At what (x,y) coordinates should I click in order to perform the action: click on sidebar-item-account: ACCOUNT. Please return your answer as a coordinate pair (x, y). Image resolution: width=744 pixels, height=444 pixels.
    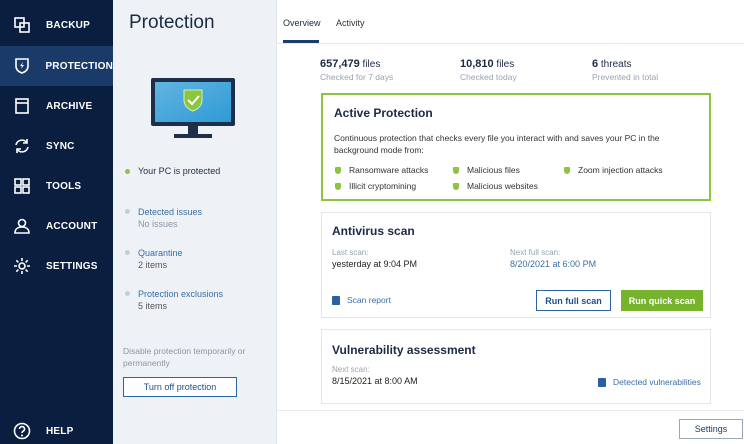
    Looking at the image, I should click on (56, 226).